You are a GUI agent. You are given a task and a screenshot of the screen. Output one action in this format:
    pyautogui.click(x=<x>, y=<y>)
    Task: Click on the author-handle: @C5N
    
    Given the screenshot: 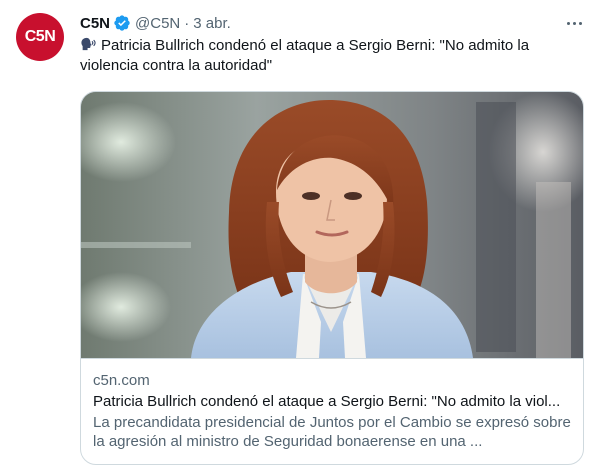 What is the action you would take?
    pyautogui.click(x=157, y=23)
    